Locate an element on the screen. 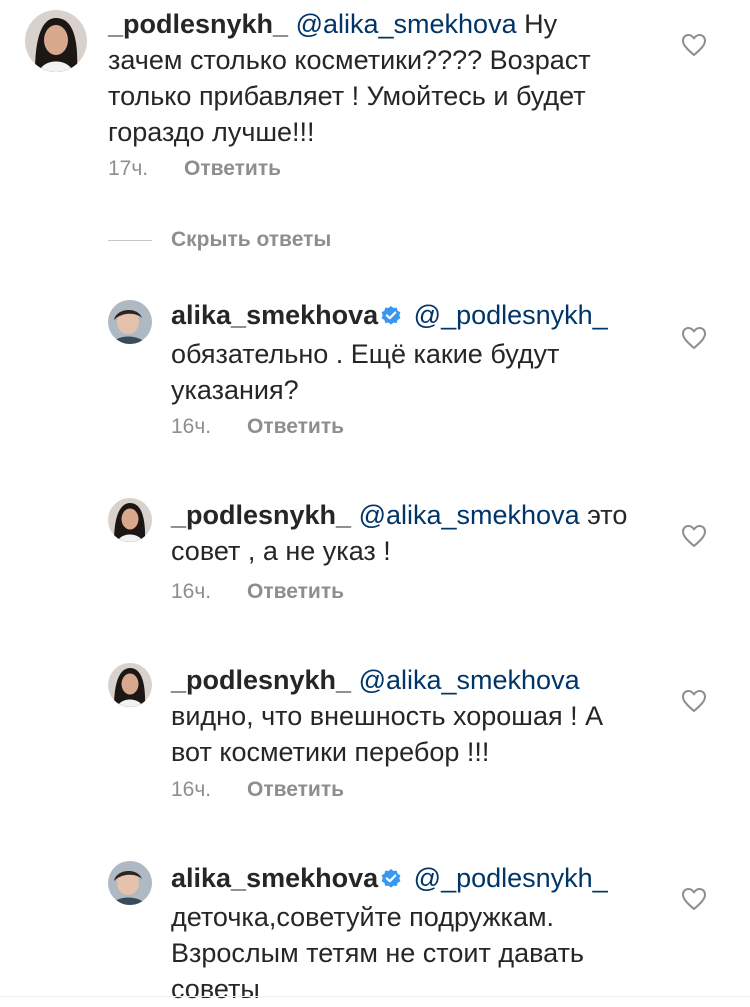 Image resolution: width=750 pixels, height=1007 pixels. comment-text: вот косметики перебор !!! is located at coordinates (330, 752).